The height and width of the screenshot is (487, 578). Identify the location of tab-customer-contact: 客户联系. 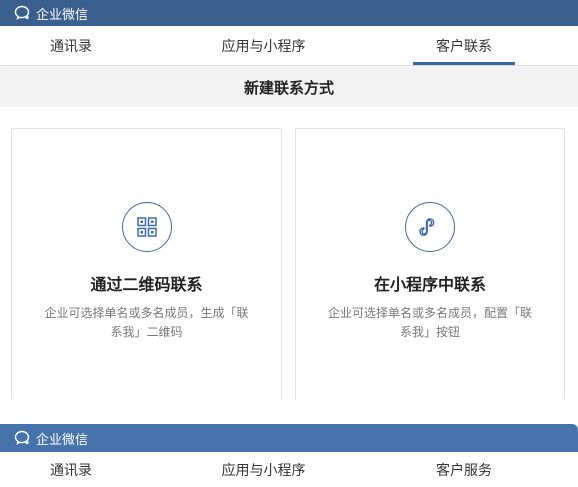
(464, 45).